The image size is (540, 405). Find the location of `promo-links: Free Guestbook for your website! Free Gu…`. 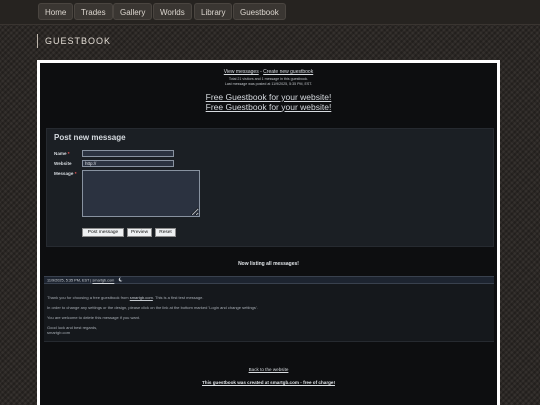

promo-links: Free Guestbook for your website! Free Gu… is located at coordinates (268, 102).